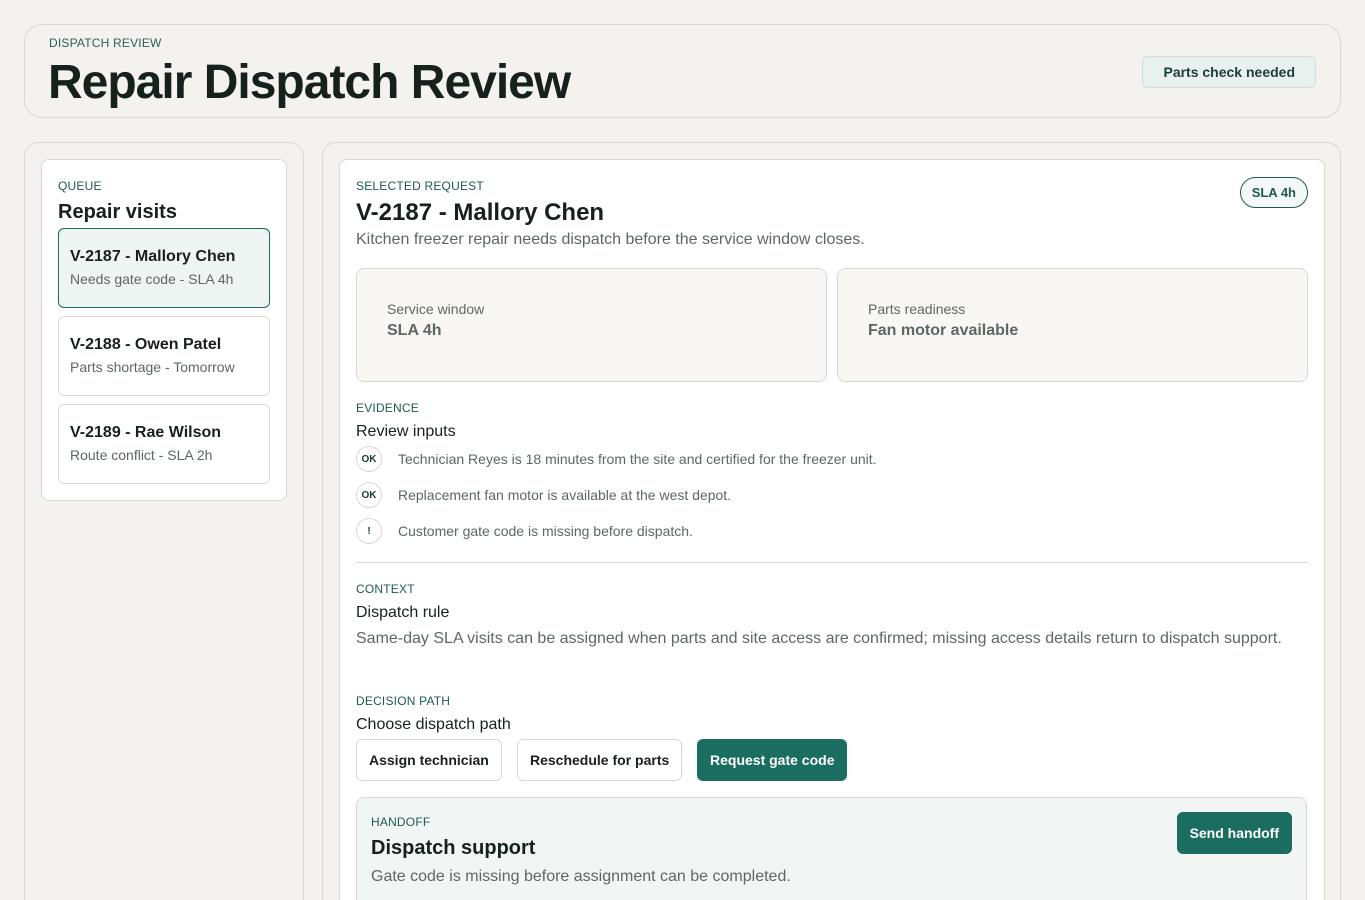 The width and height of the screenshot is (1365, 900). I want to click on queue-item-subtitle: Route conflict - SLA 2h, so click(141, 455).